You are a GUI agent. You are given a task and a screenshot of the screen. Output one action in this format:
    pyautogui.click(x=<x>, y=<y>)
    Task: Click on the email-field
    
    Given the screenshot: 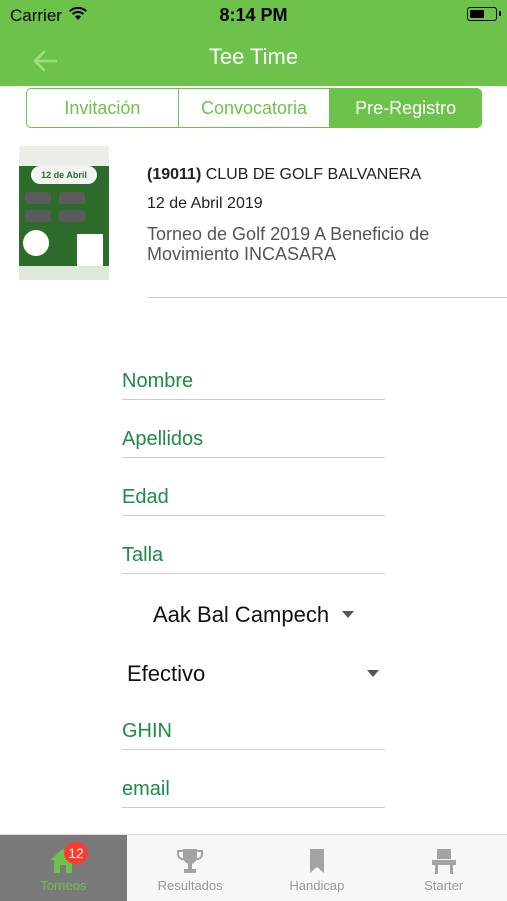 What is the action you would take?
    pyautogui.click(x=253, y=790)
    